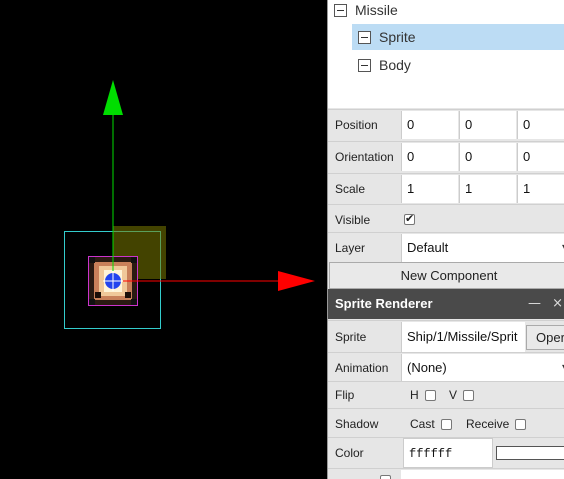 The width and height of the screenshot is (564, 479). What do you see at coordinates (349, 453) in the screenshot?
I see `color-label: Color` at bounding box center [349, 453].